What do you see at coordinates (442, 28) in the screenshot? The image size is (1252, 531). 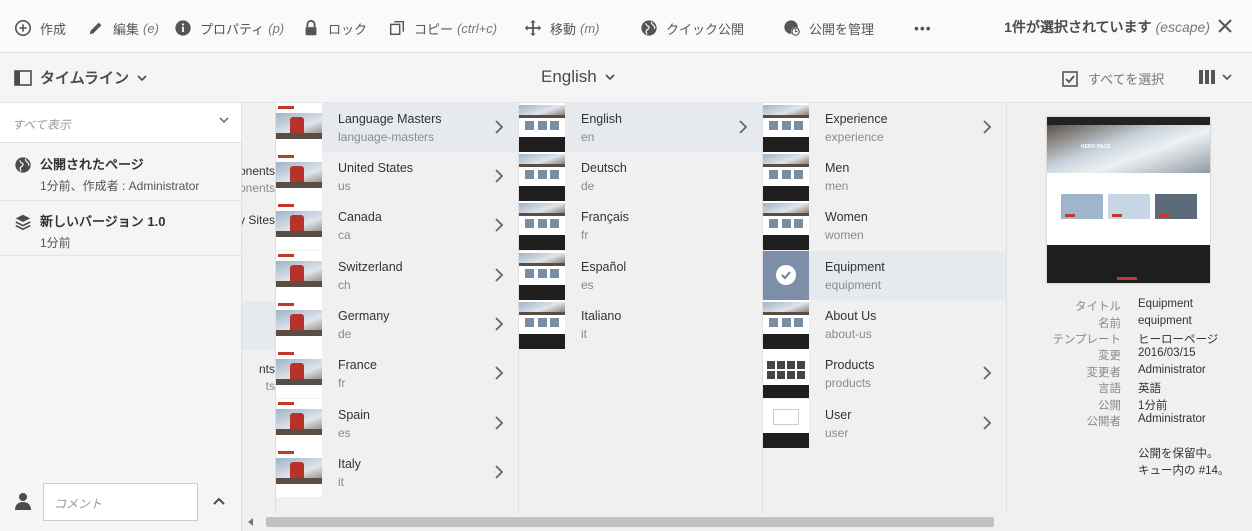 I see `copy-button: コピー (ctrl+c)` at bounding box center [442, 28].